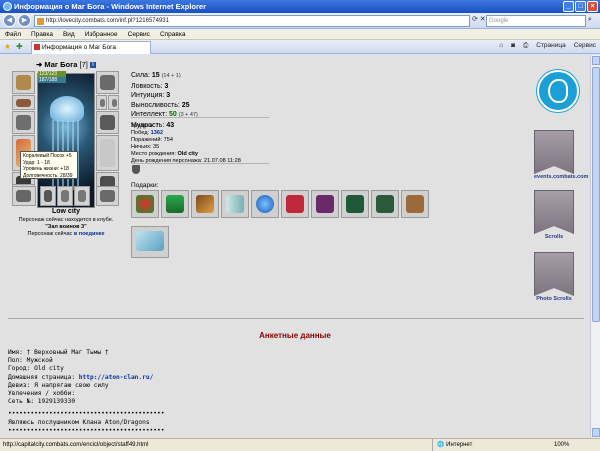 Image resolution: width=600 pixels, height=451 pixels. Describe the element at coordinates (67, 109) in the screenshot. I see `avatar-jellyfish` at that location.